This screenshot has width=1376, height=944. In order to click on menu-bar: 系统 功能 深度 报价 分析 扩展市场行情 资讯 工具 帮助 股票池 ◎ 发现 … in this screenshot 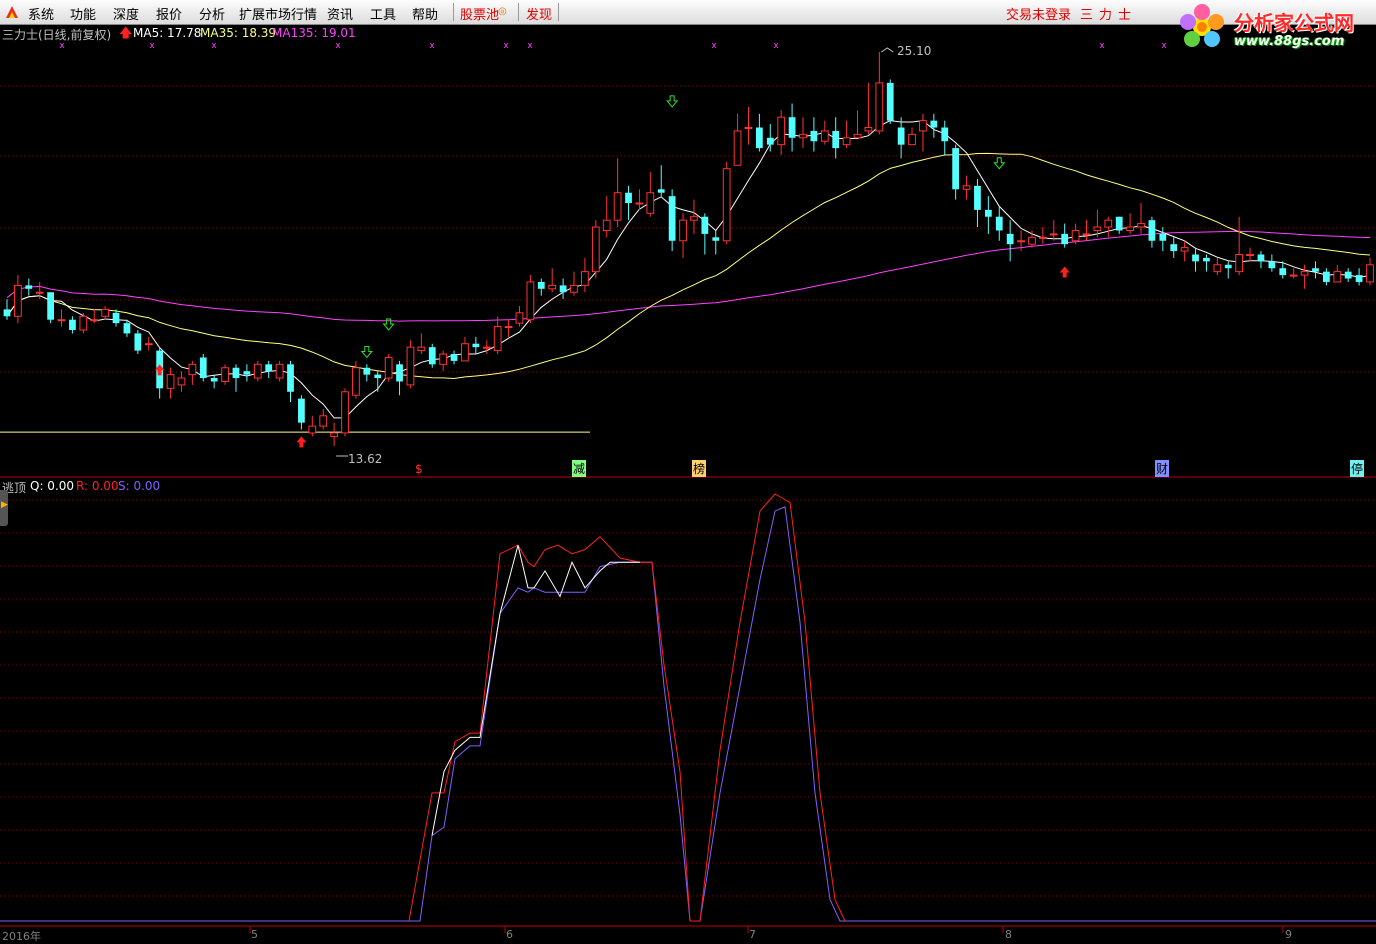, I will do `click(688, 12)`.